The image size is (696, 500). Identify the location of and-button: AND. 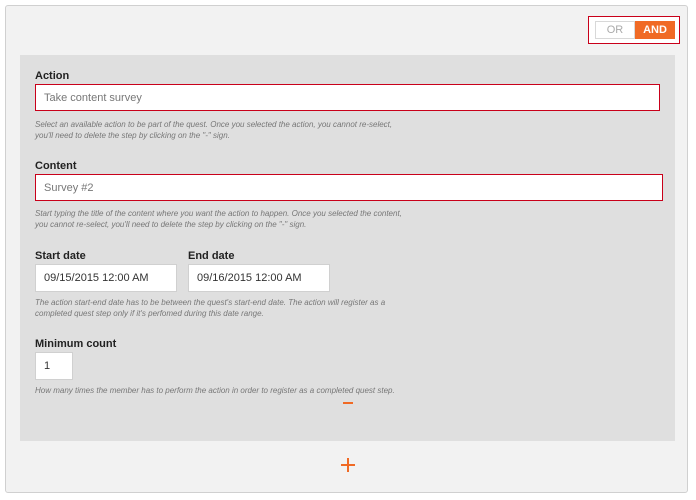
(655, 30).